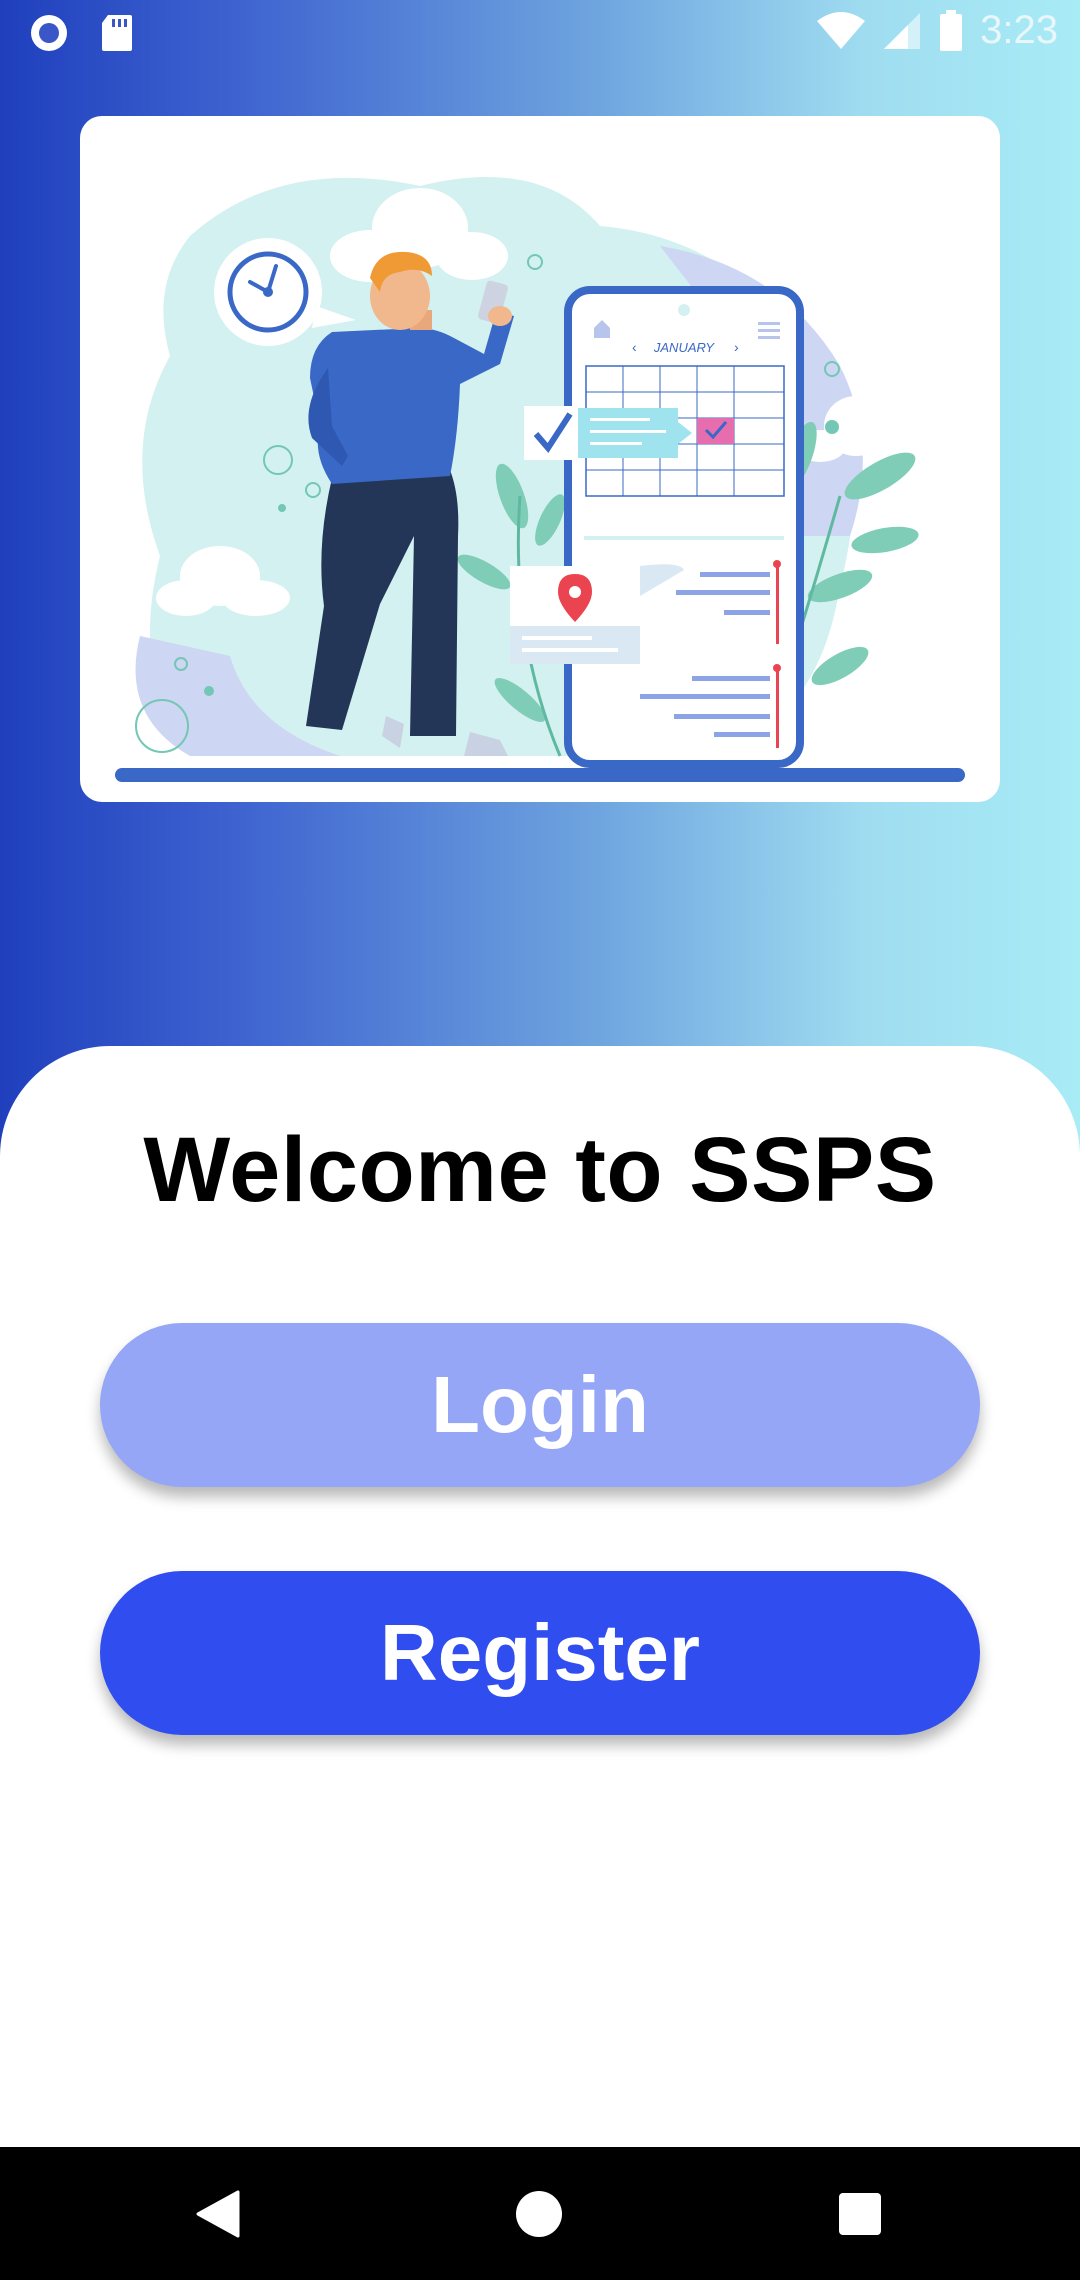 The height and width of the screenshot is (2280, 1080). I want to click on calendar-month-label: JANUARY, so click(684, 347).